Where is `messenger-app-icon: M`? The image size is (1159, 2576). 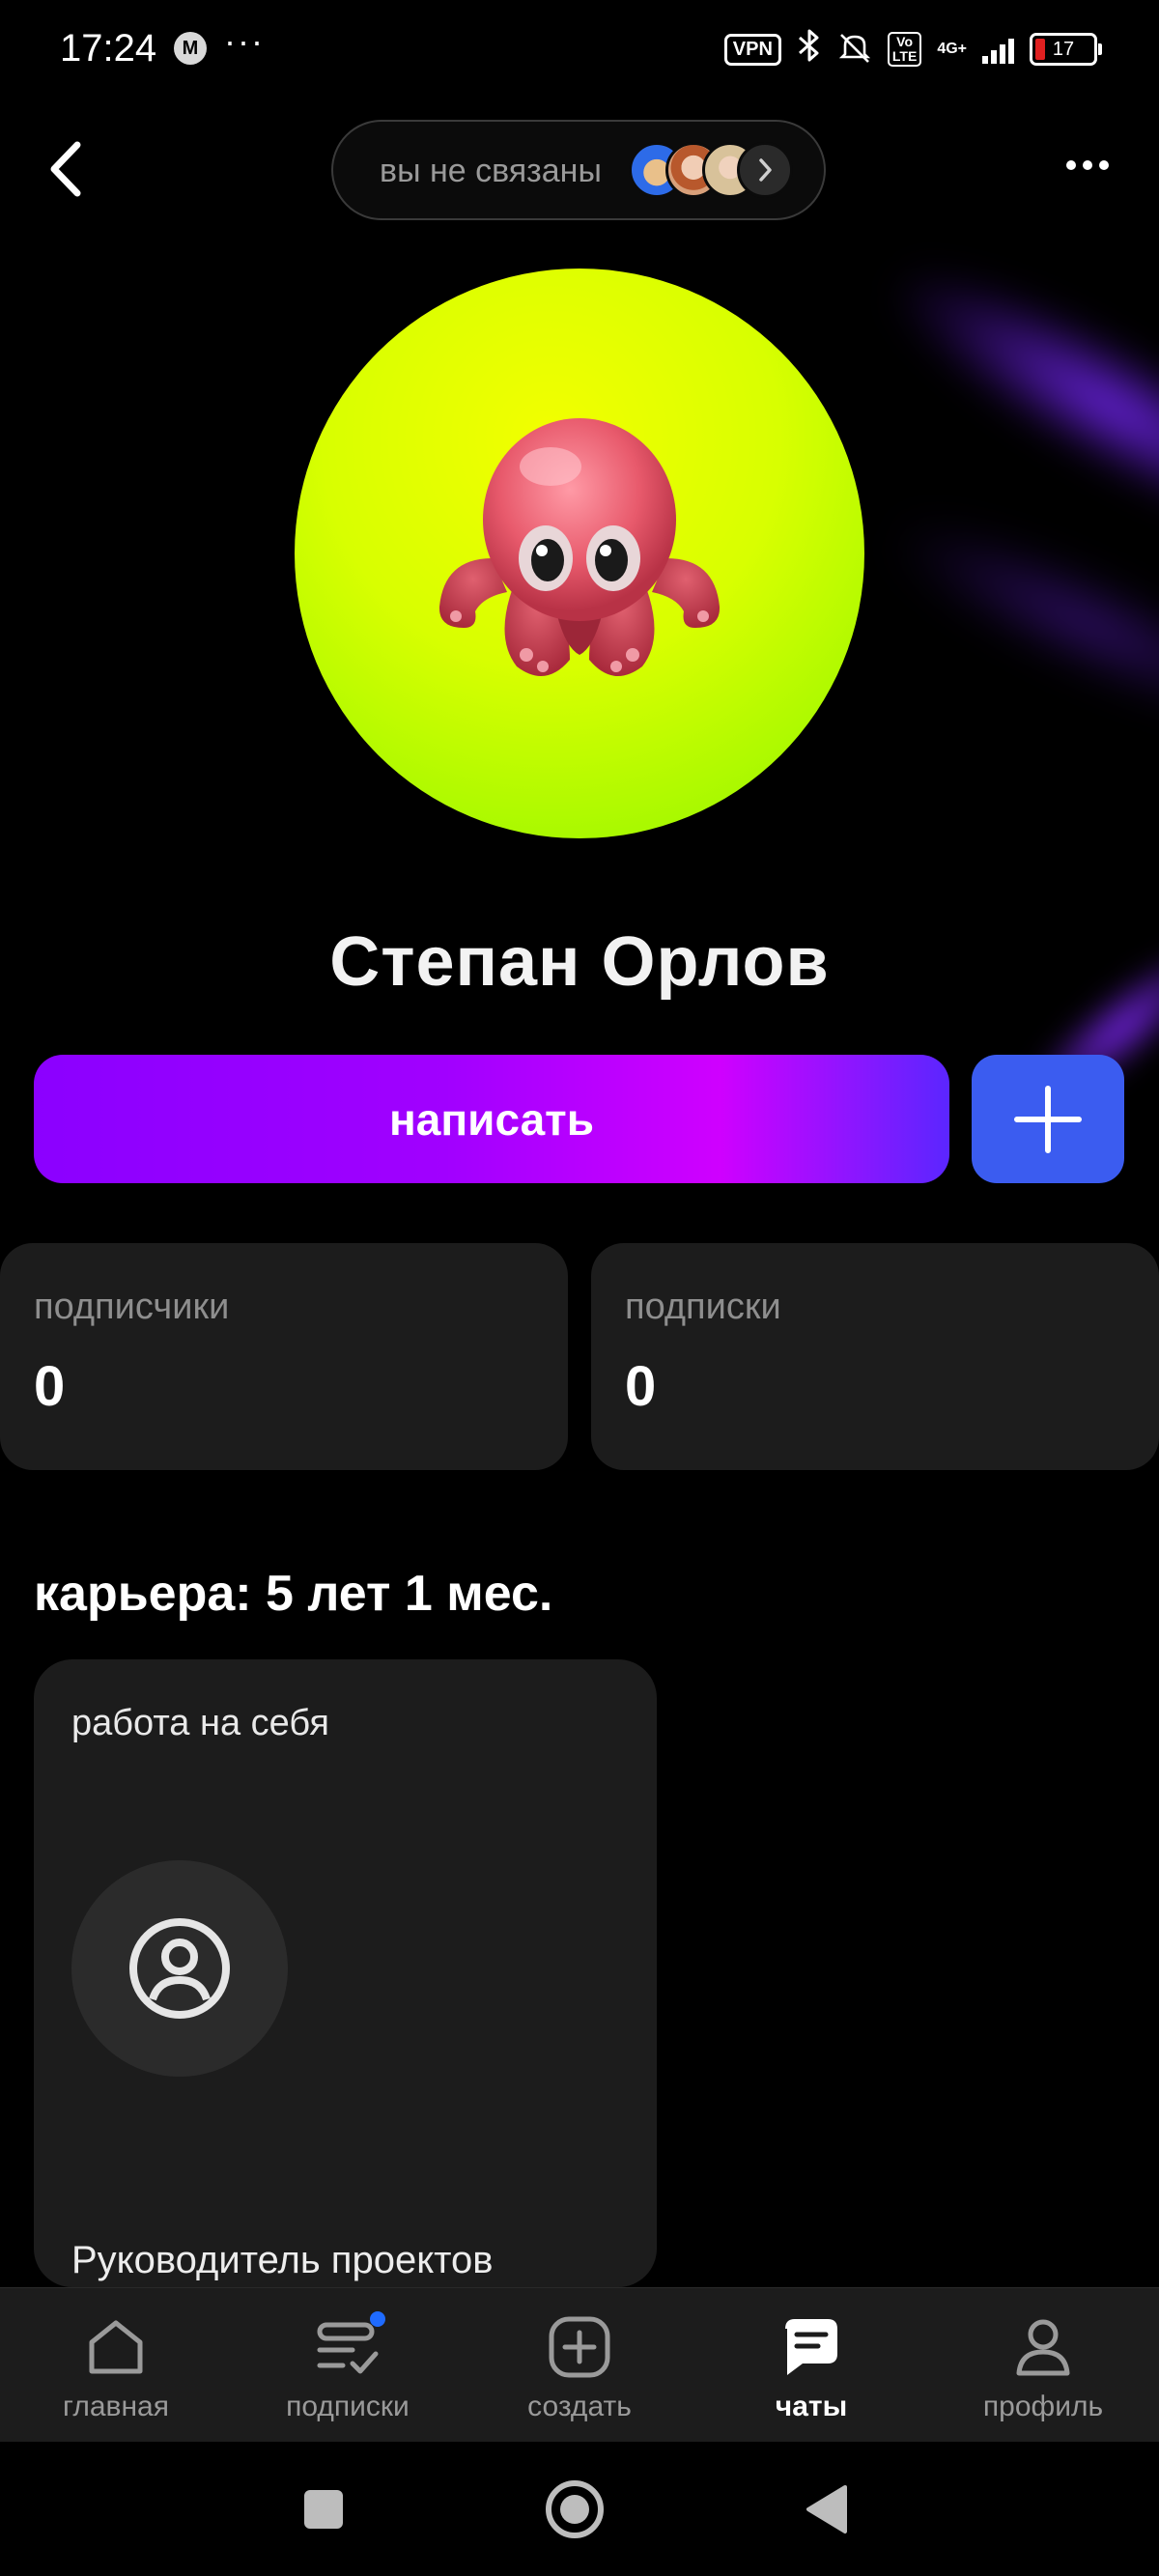
messenger-app-icon: M is located at coordinates (191, 48).